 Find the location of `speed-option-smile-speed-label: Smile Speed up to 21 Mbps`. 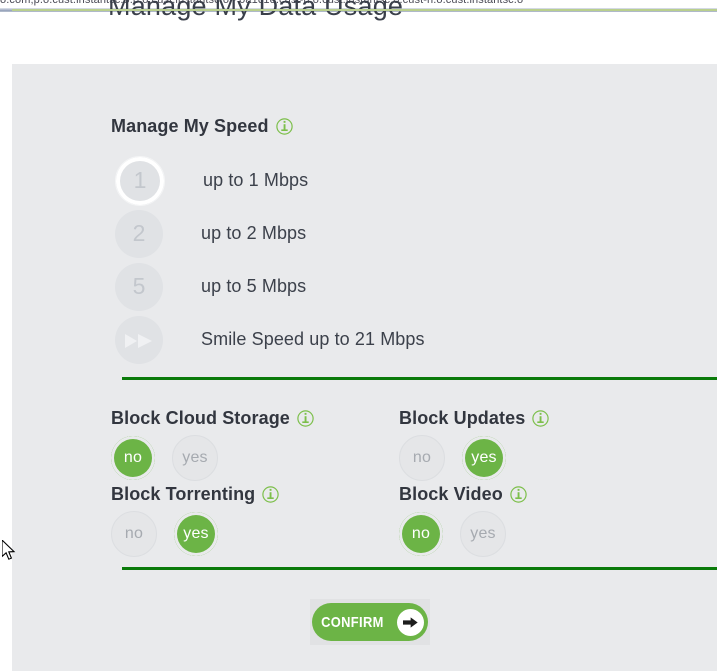

speed-option-smile-speed-label: Smile Speed up to 21 Mbps is located at coordinates (313, 339).